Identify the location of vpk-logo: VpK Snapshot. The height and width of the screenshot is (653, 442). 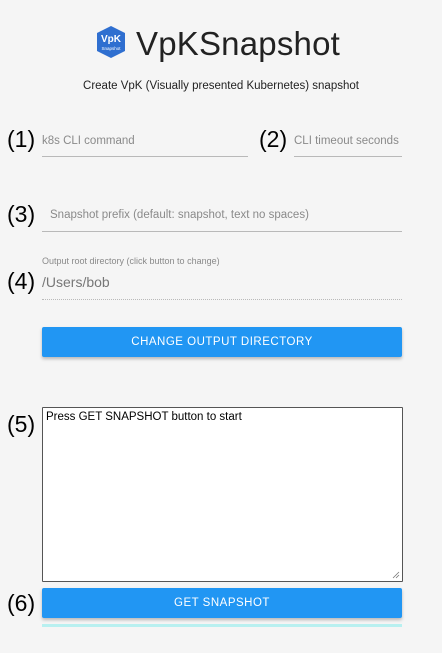
(111, 42).